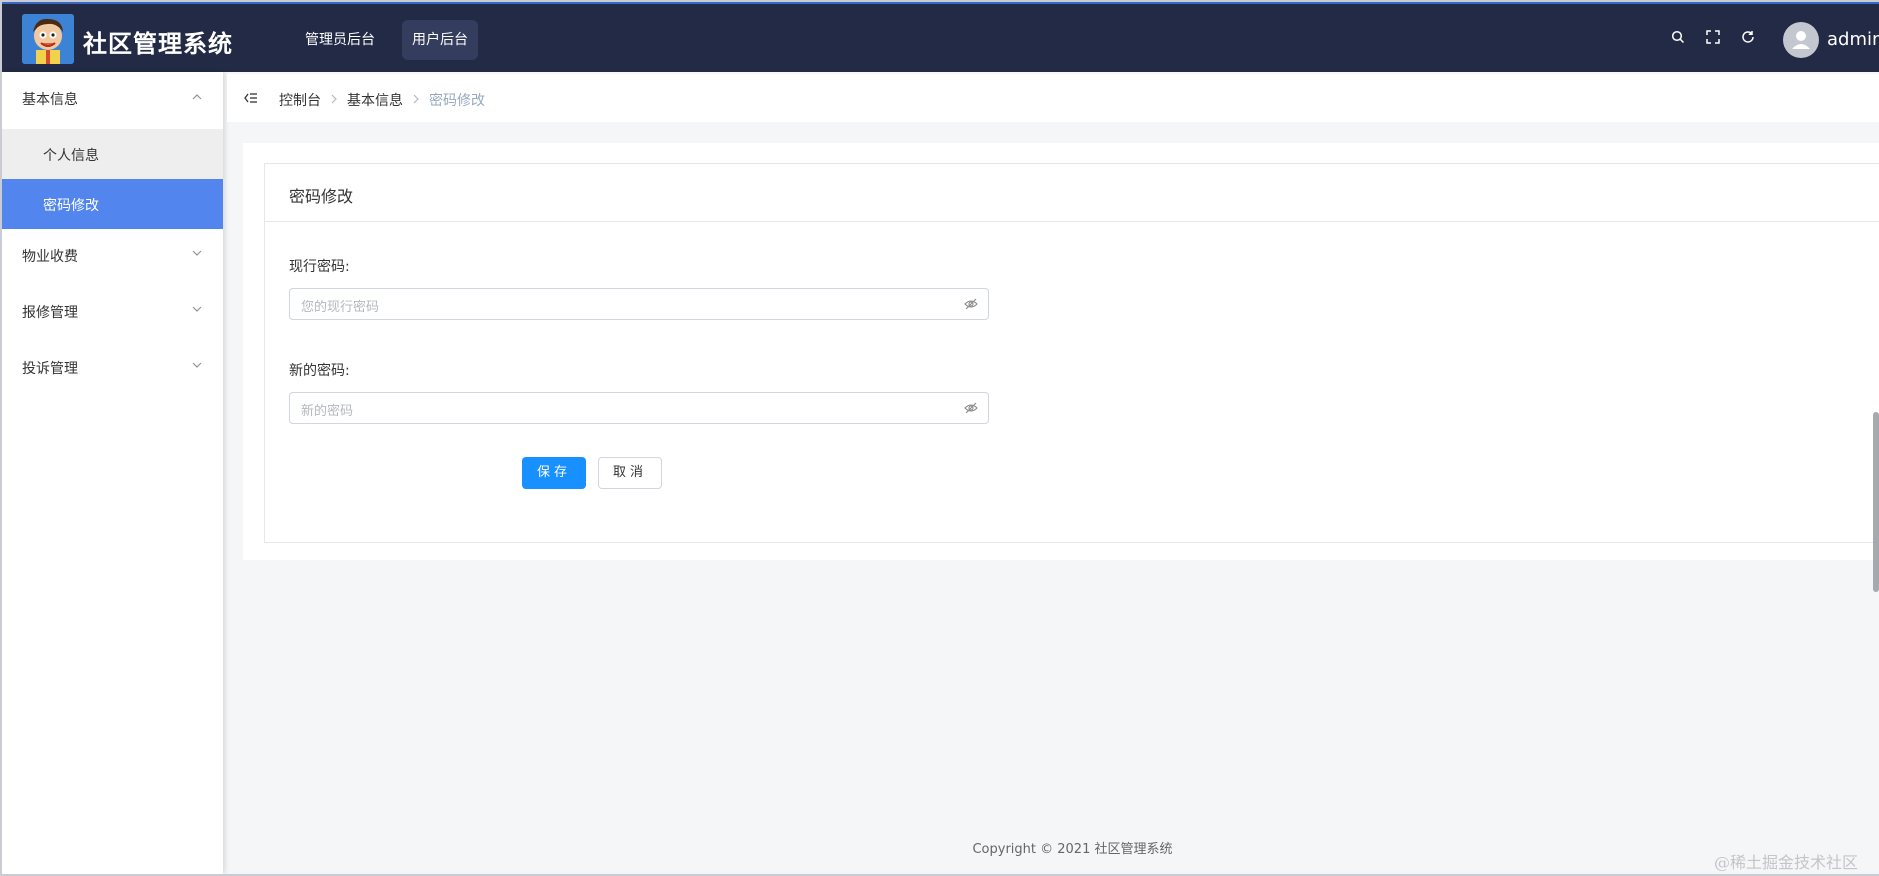  I want to click on chevron-up-icon, so click(197, 97).